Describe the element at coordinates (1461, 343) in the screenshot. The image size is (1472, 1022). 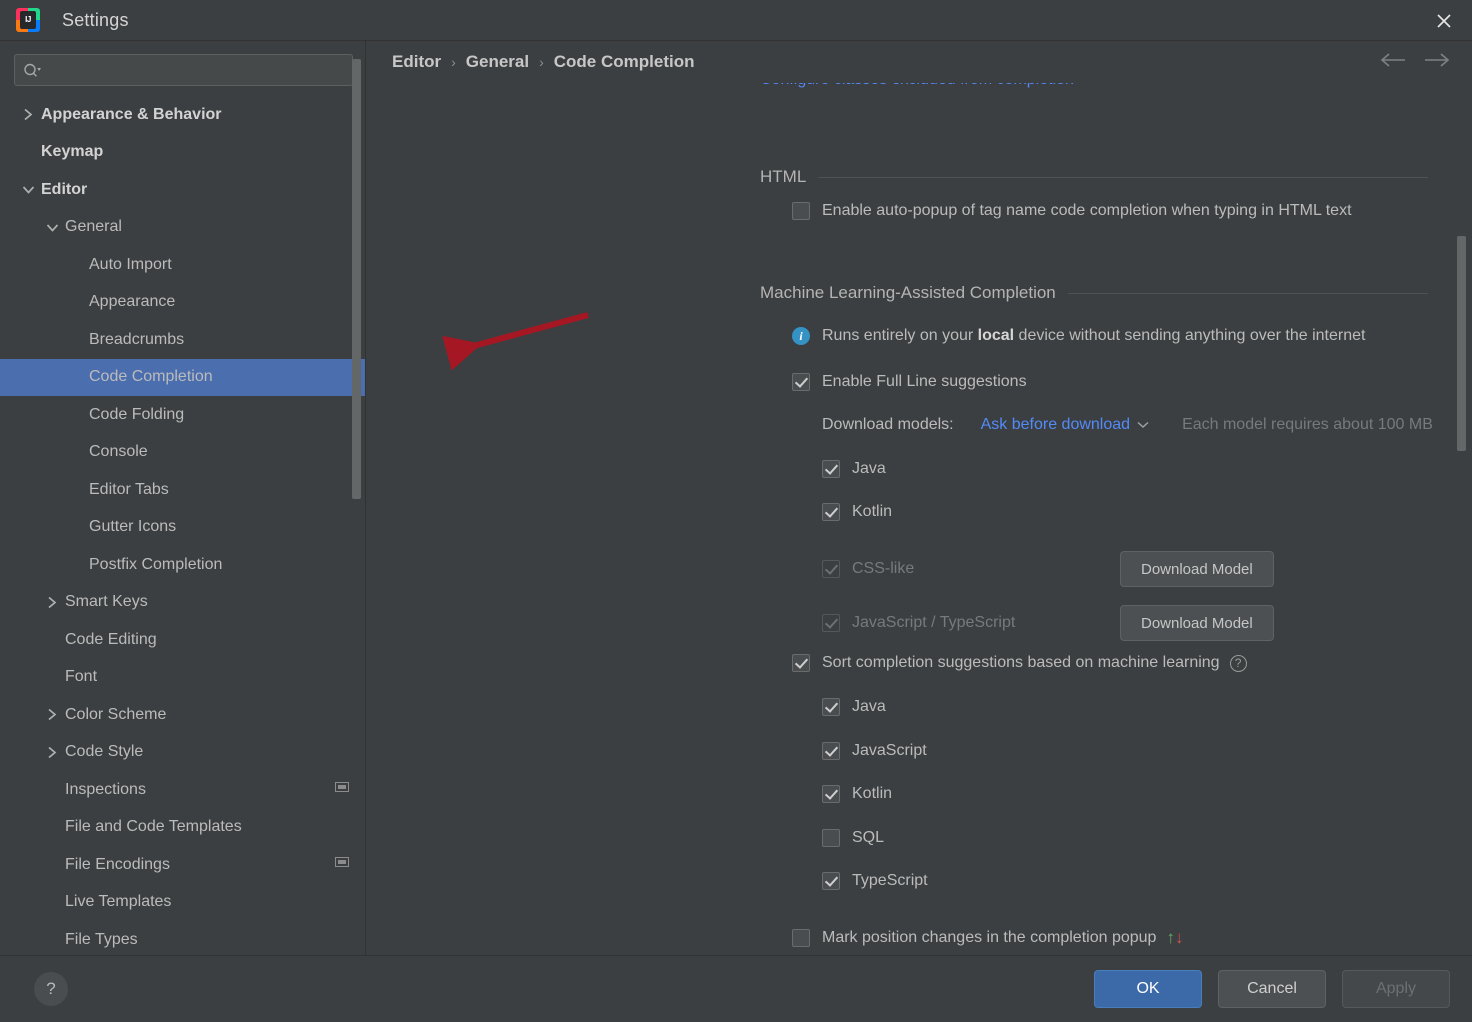
I see `content-scrollbar-thumb` at that location.